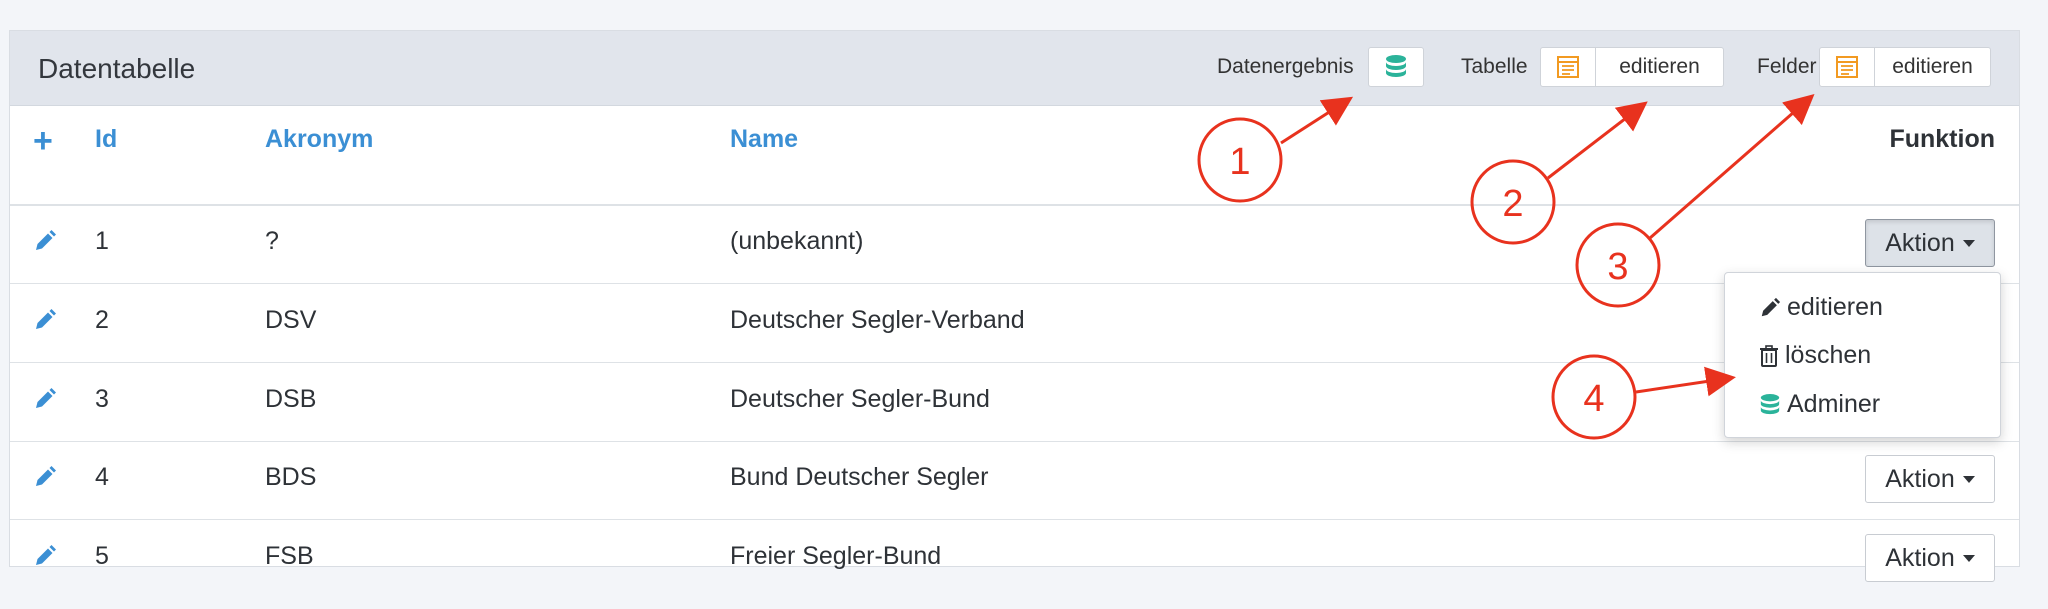 This screenshot has width=2048, height=609. Describe the element at coordinates (1787, 66) in the screenshot. I see `felder-label: Felder` at that location.